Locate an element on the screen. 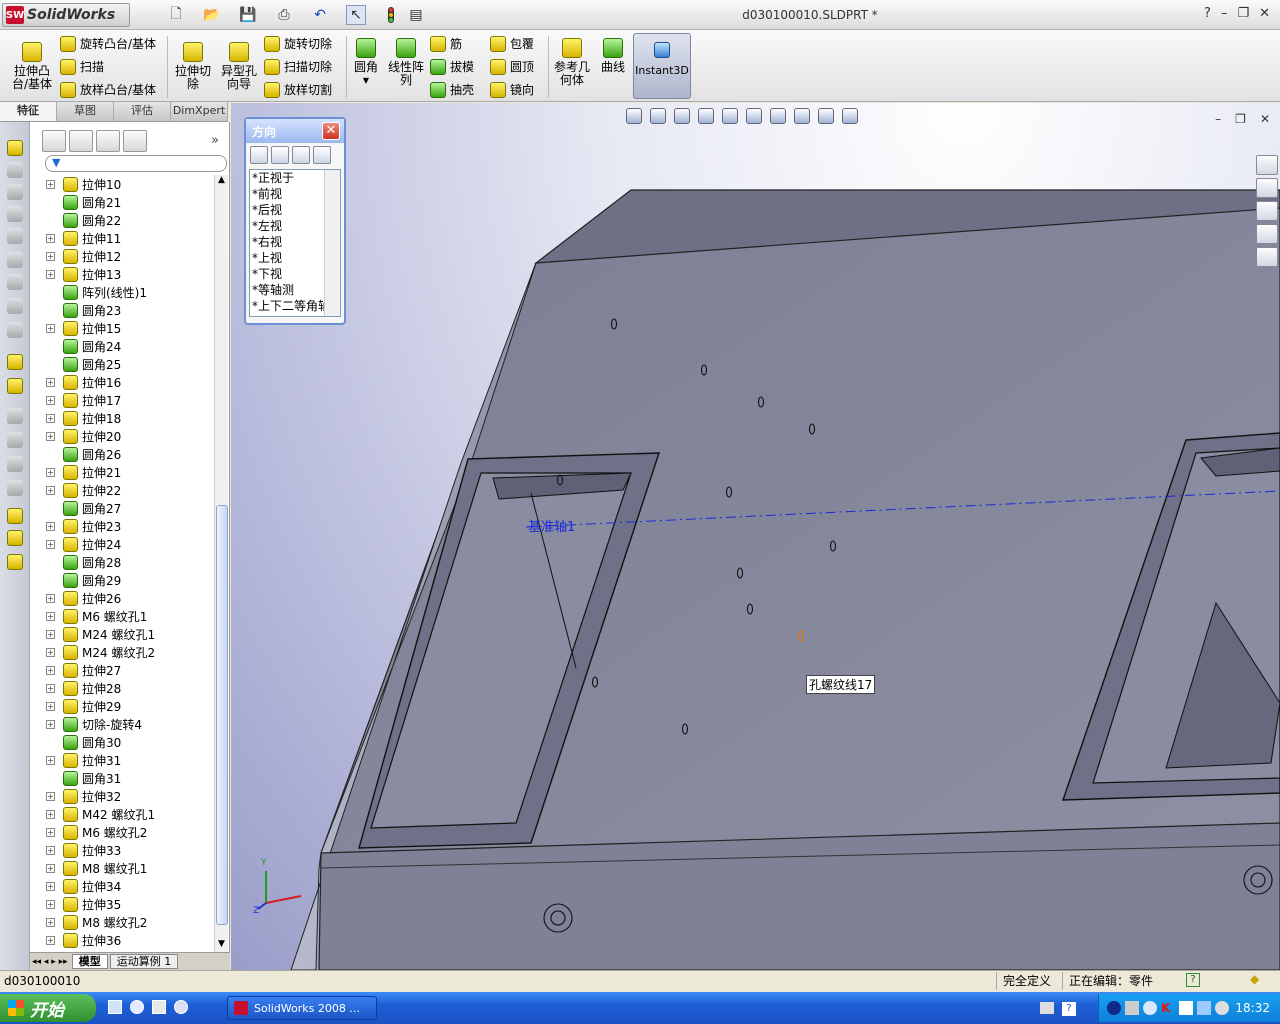 This screenshot has height=1024, width=1280. hide-show-items-icon is located at coordinates (778, 116).